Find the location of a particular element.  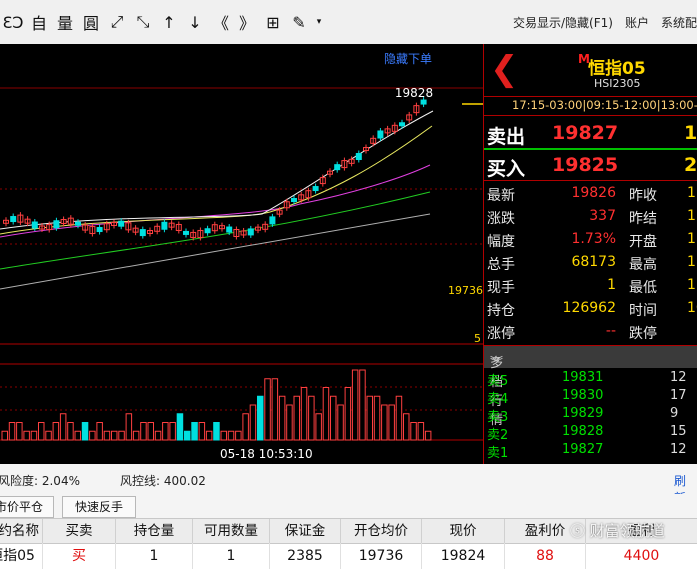

ask-row: 卖出 19827 1 is located at coordinates (590, 134).